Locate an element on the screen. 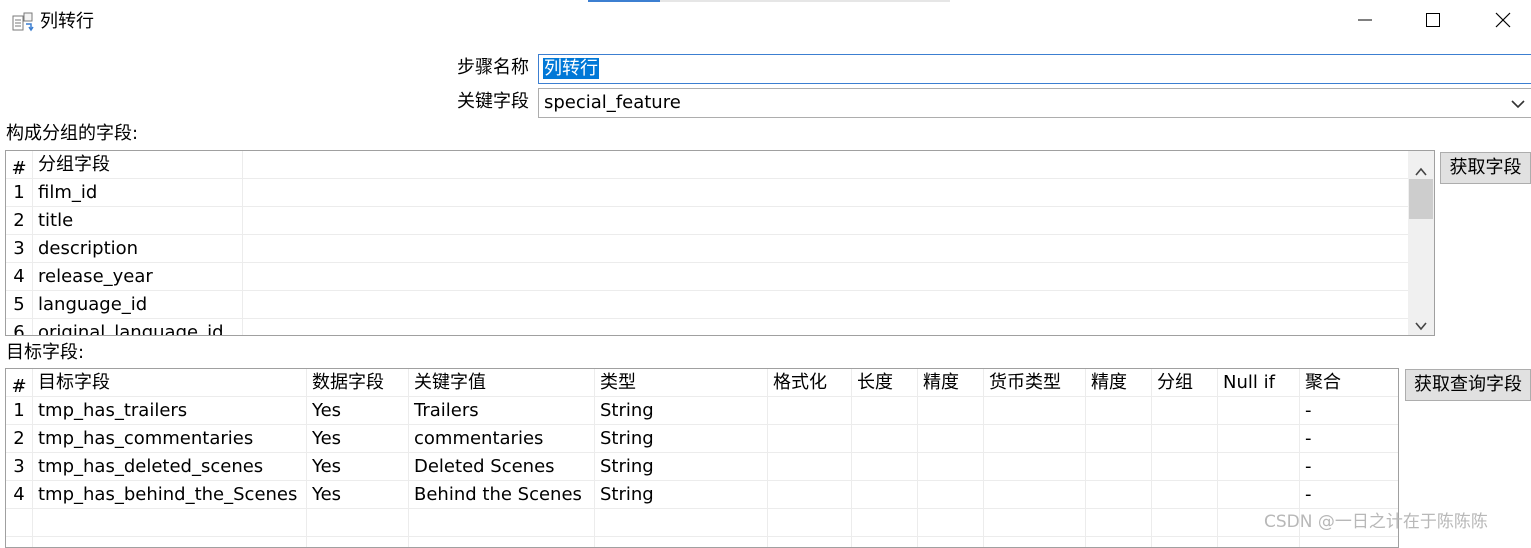  maximize-button is located at coordinates (1433, 22).